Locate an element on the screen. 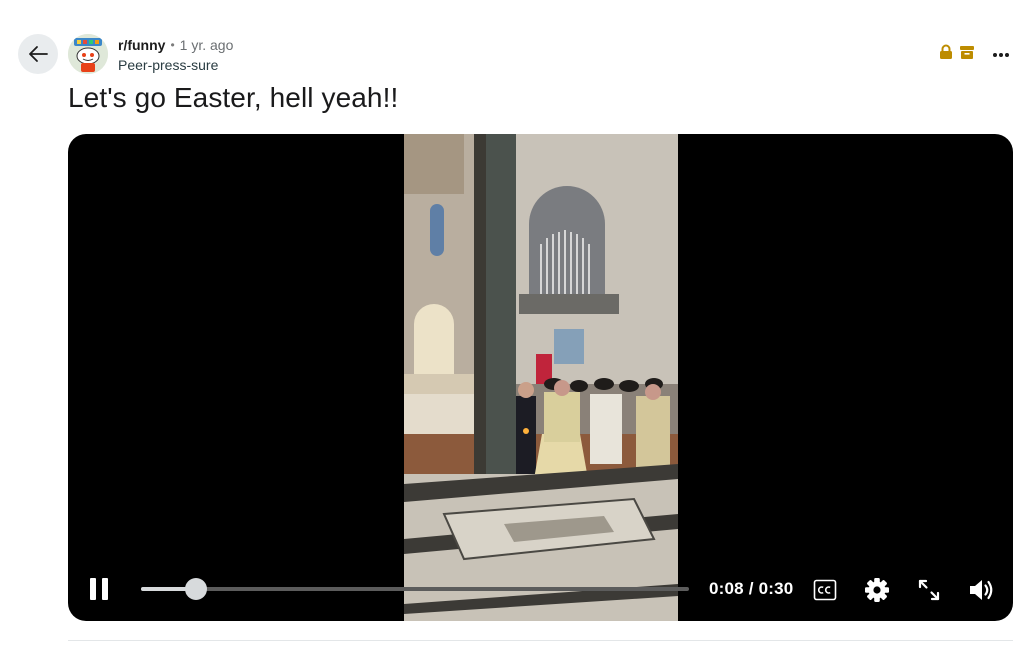 This screenshot has width=1035, height=645. fullscreen-button is located at coordinates (929, 590).